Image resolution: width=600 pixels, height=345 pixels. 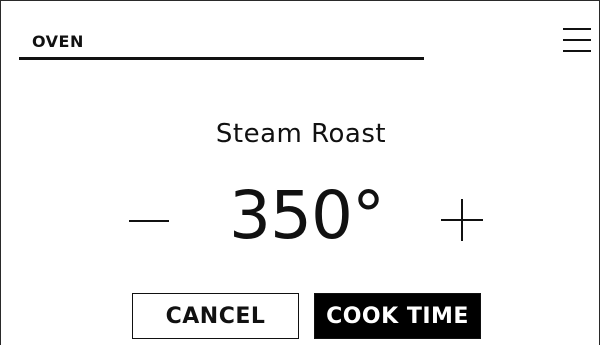 What do you see at coordinates (215, 316) in the screenshot?
I see `cancel-button: CANCEL` at bounding box center [215, 316].